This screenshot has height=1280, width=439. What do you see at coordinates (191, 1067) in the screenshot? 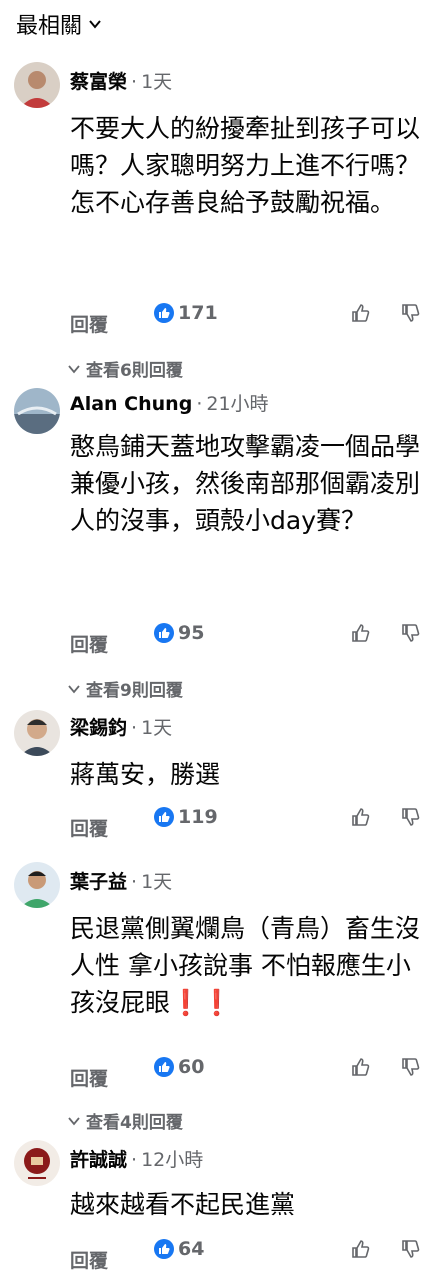
I see `like-count-value: 60` at bounding box center [191, 1067].